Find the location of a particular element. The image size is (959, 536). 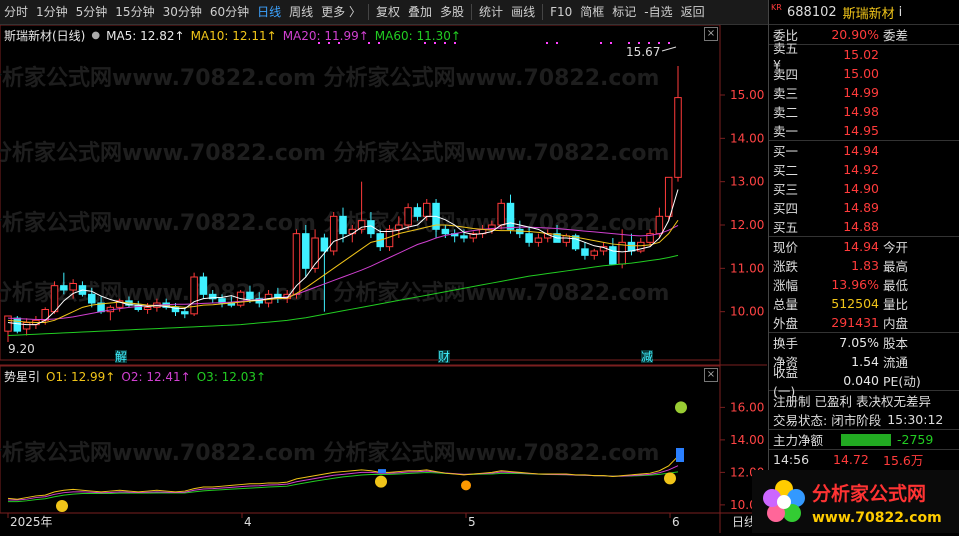

toolbar-item-12: 统计 is located at coordinates (491, 12).